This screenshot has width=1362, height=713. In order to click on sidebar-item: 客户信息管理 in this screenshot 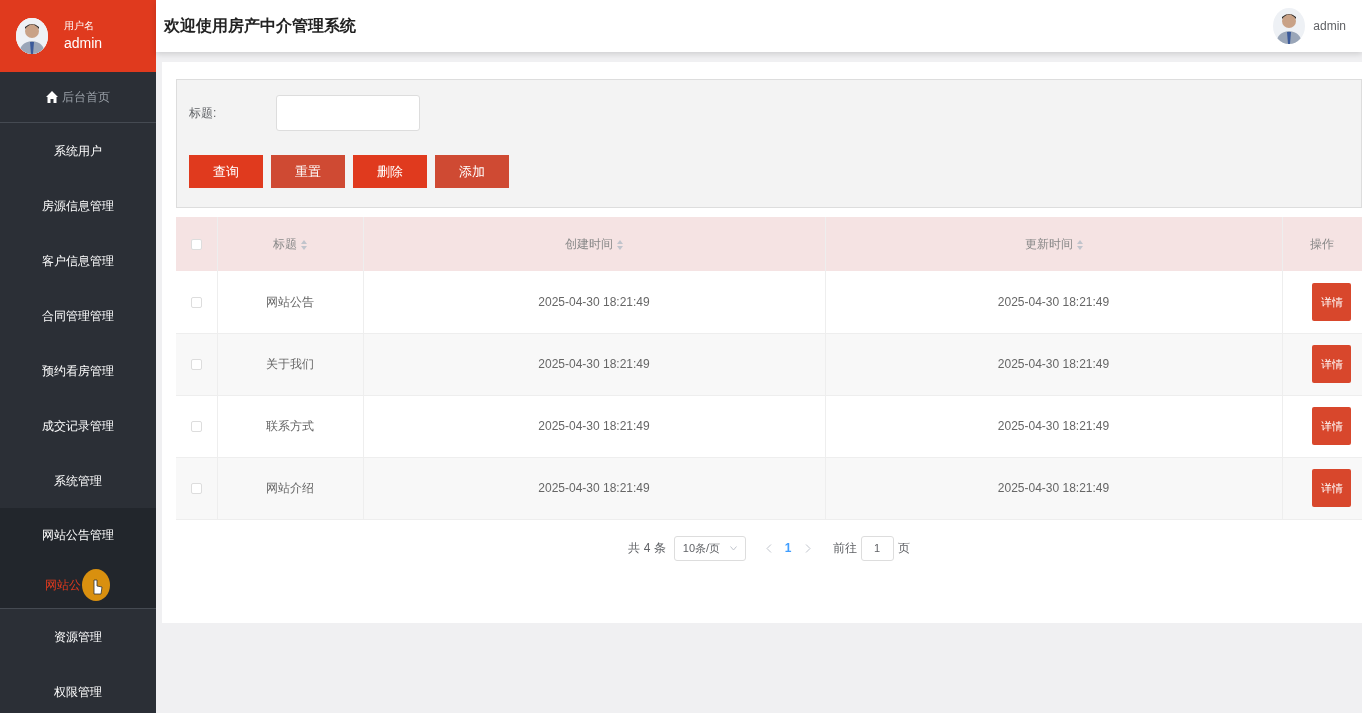, I will do `click(78, 260)`.